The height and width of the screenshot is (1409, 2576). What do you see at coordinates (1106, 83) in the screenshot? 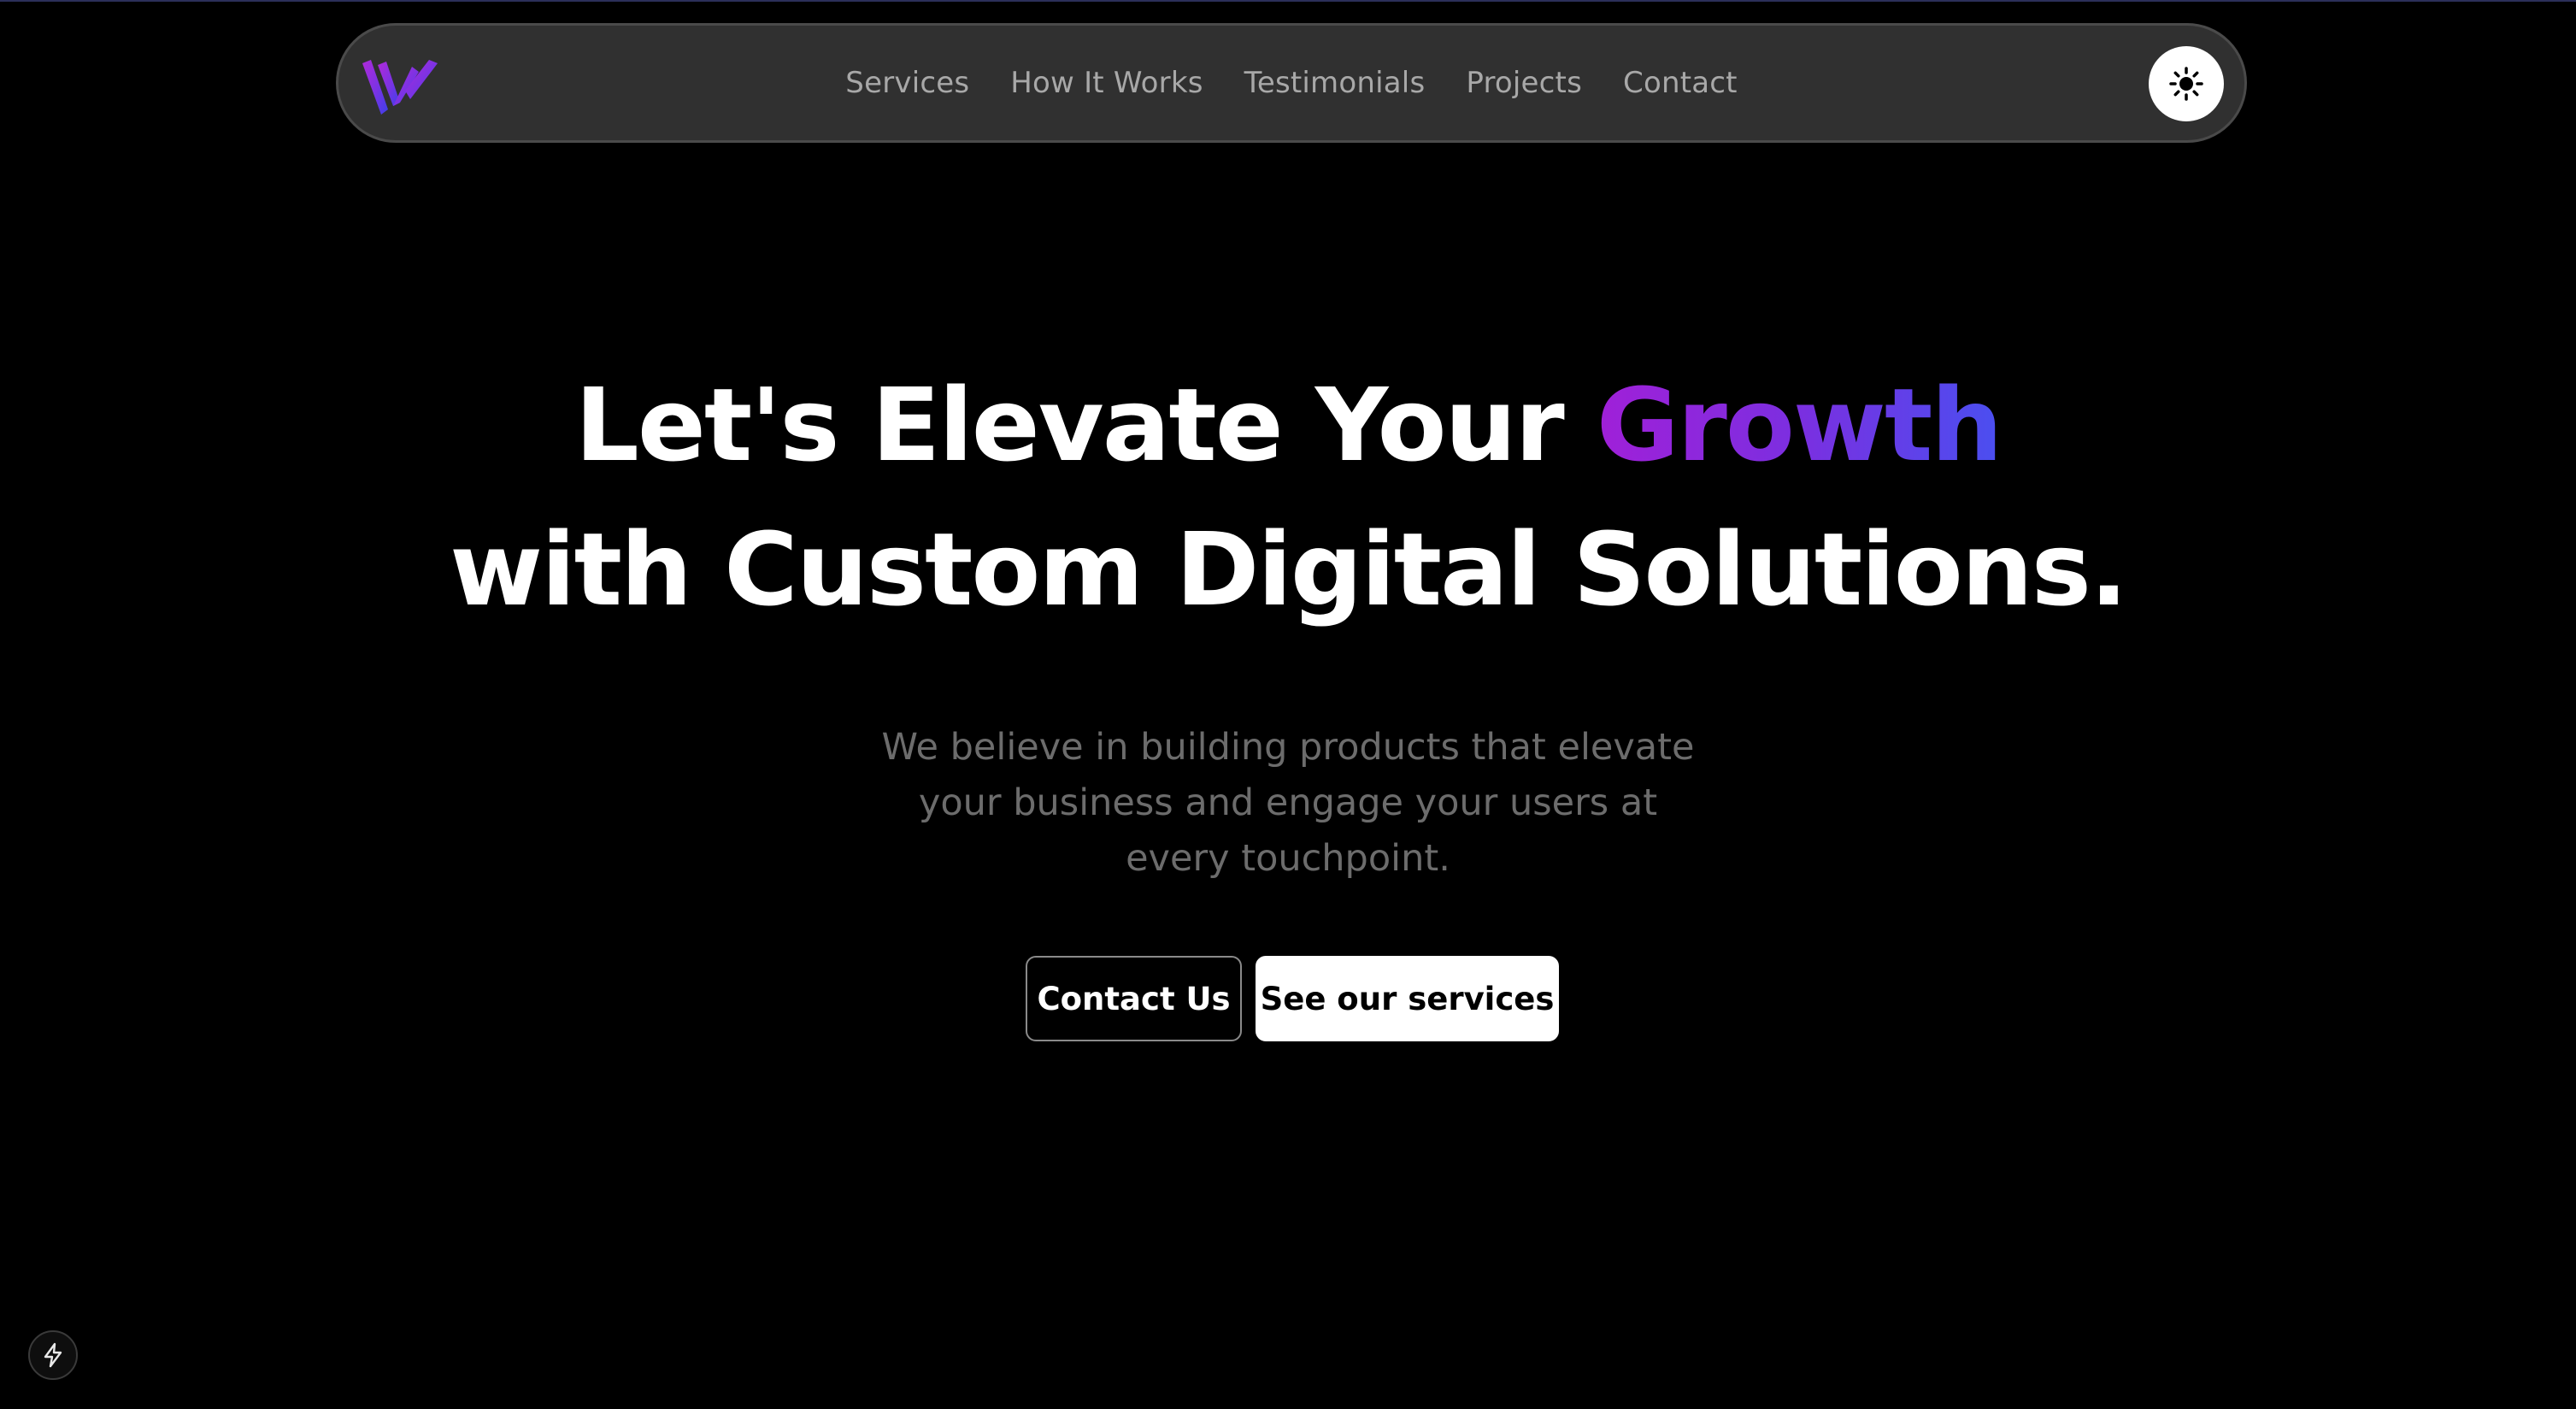
I see `nav-link-how-it-works: How It Works` at bounding box center [1106, 83].